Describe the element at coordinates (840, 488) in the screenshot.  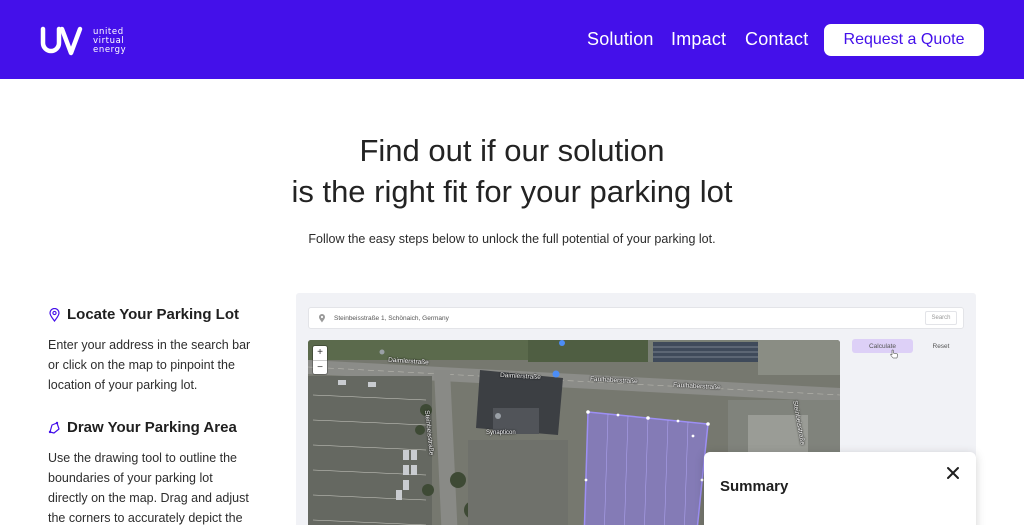
I see `summary-panel: Summary` at that location.